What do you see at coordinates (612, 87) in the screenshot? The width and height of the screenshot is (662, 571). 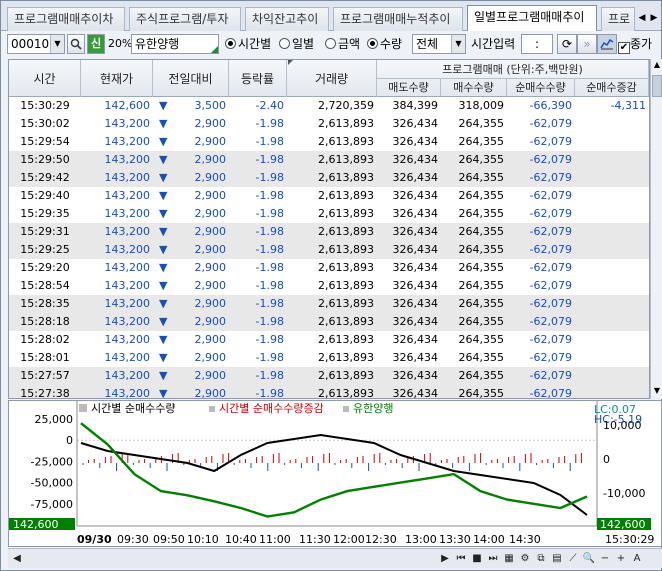 I see `header-net-delta: 순매수증감` at bounding box center [612, 87].